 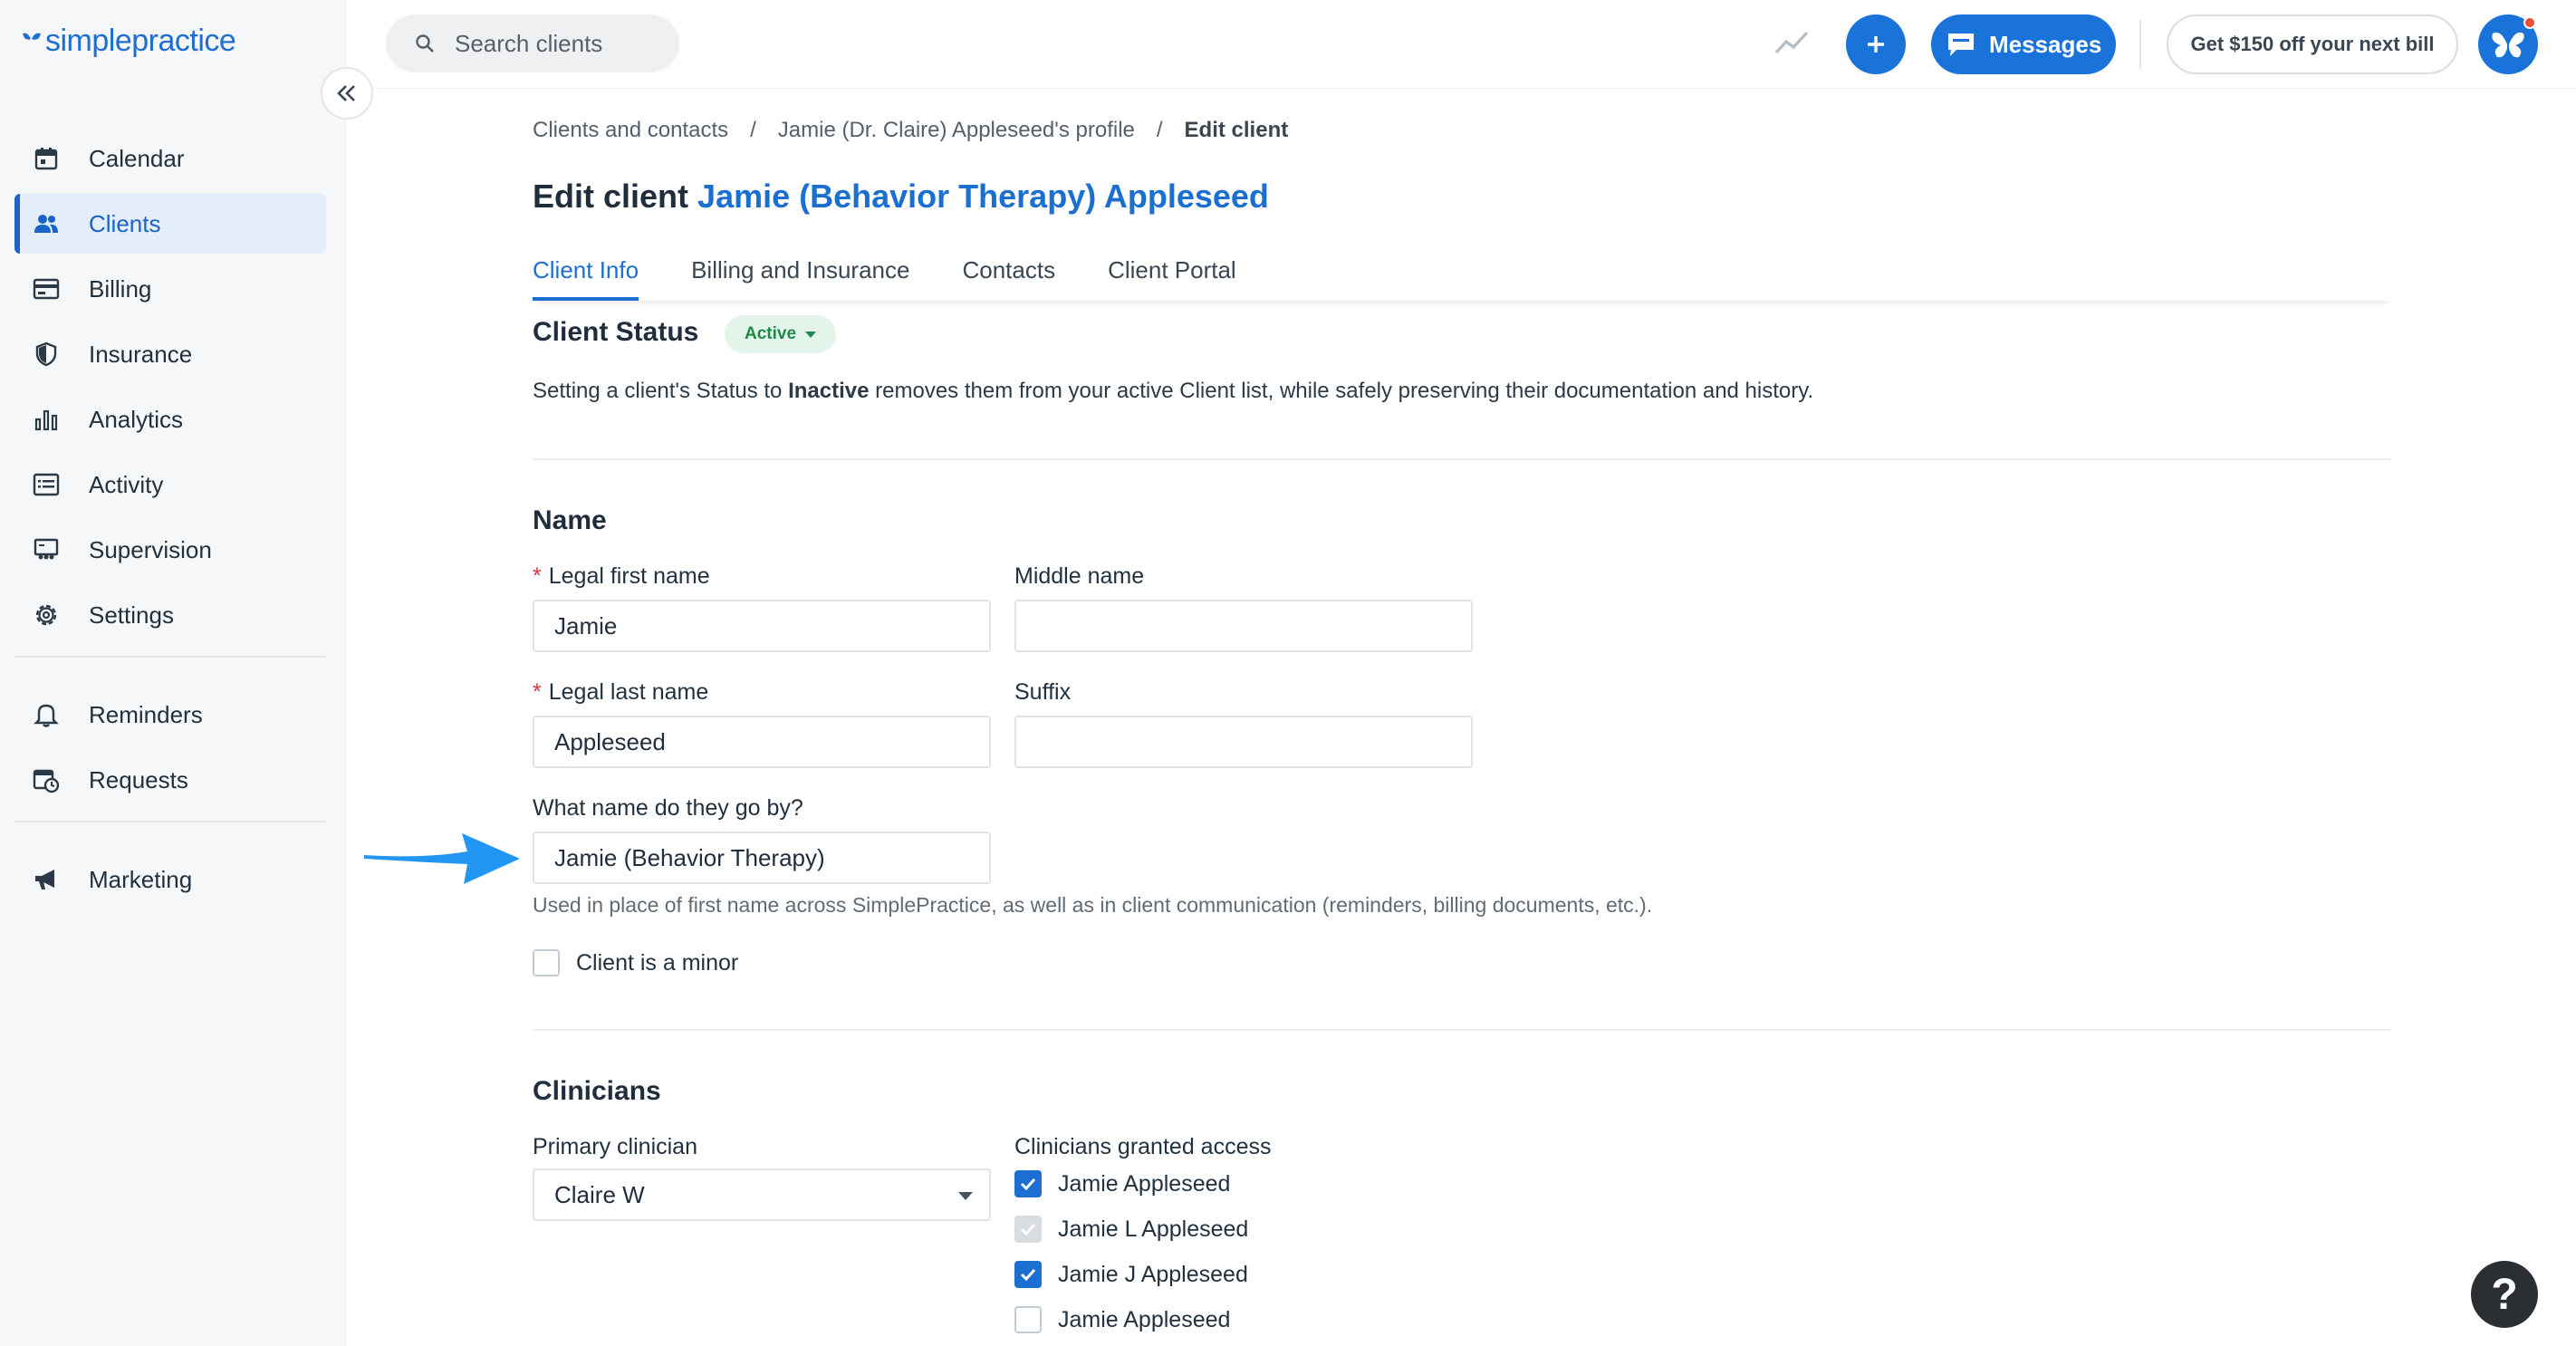 What do you see at coordinates (140, 41) in the screenshot?
I see `logo-text: simplepractice` at bounding box center [140, 41].